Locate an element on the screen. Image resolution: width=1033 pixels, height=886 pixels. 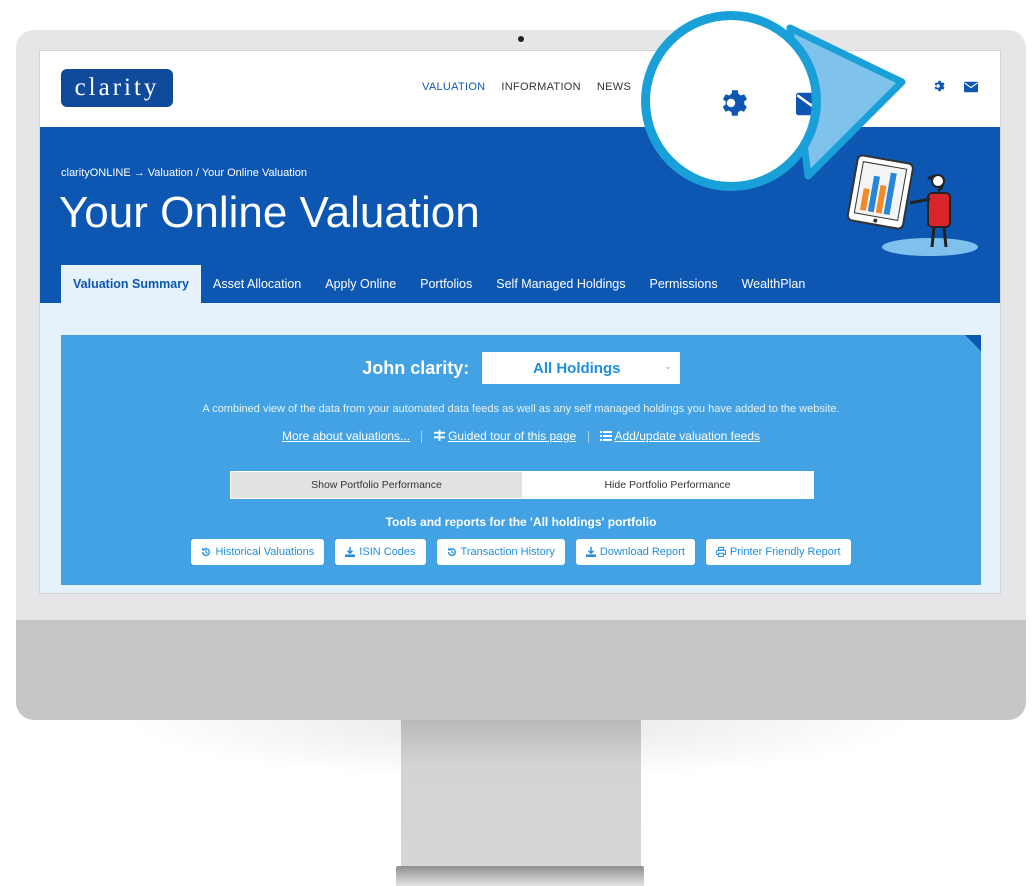
magnifier-callout is located at coordinates (731, 101).